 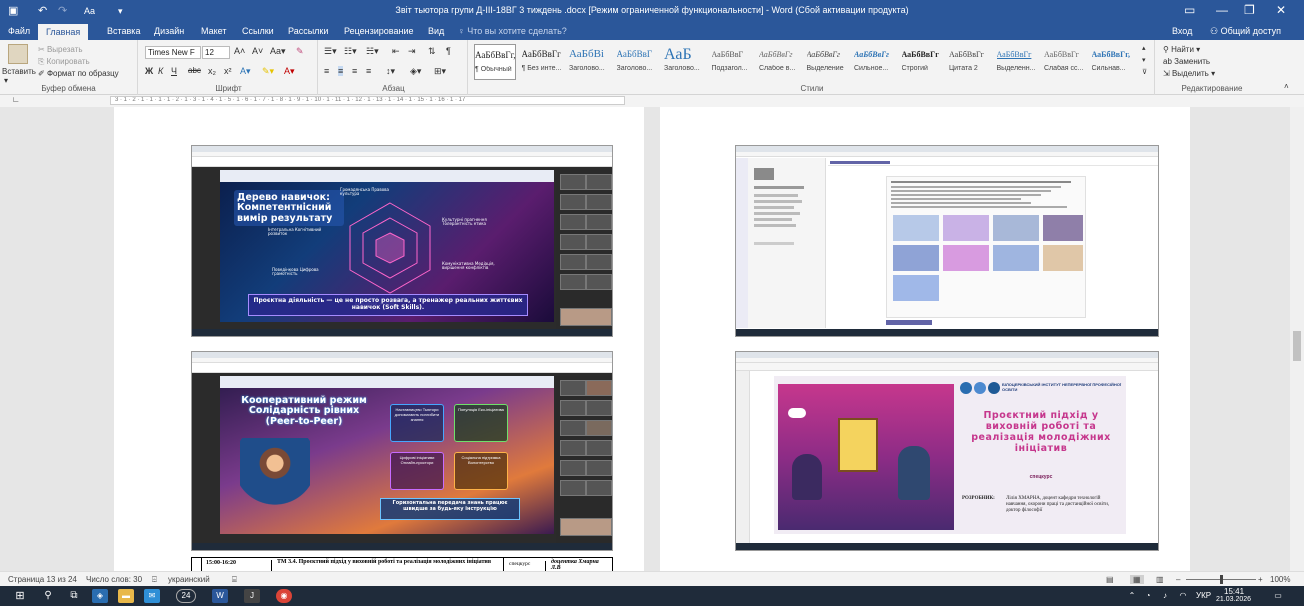 What do you see at coordinates (1233, 599) in the screenshot?
I see `clock-date: 21.03.2026` at bounding box center [1233, 599].